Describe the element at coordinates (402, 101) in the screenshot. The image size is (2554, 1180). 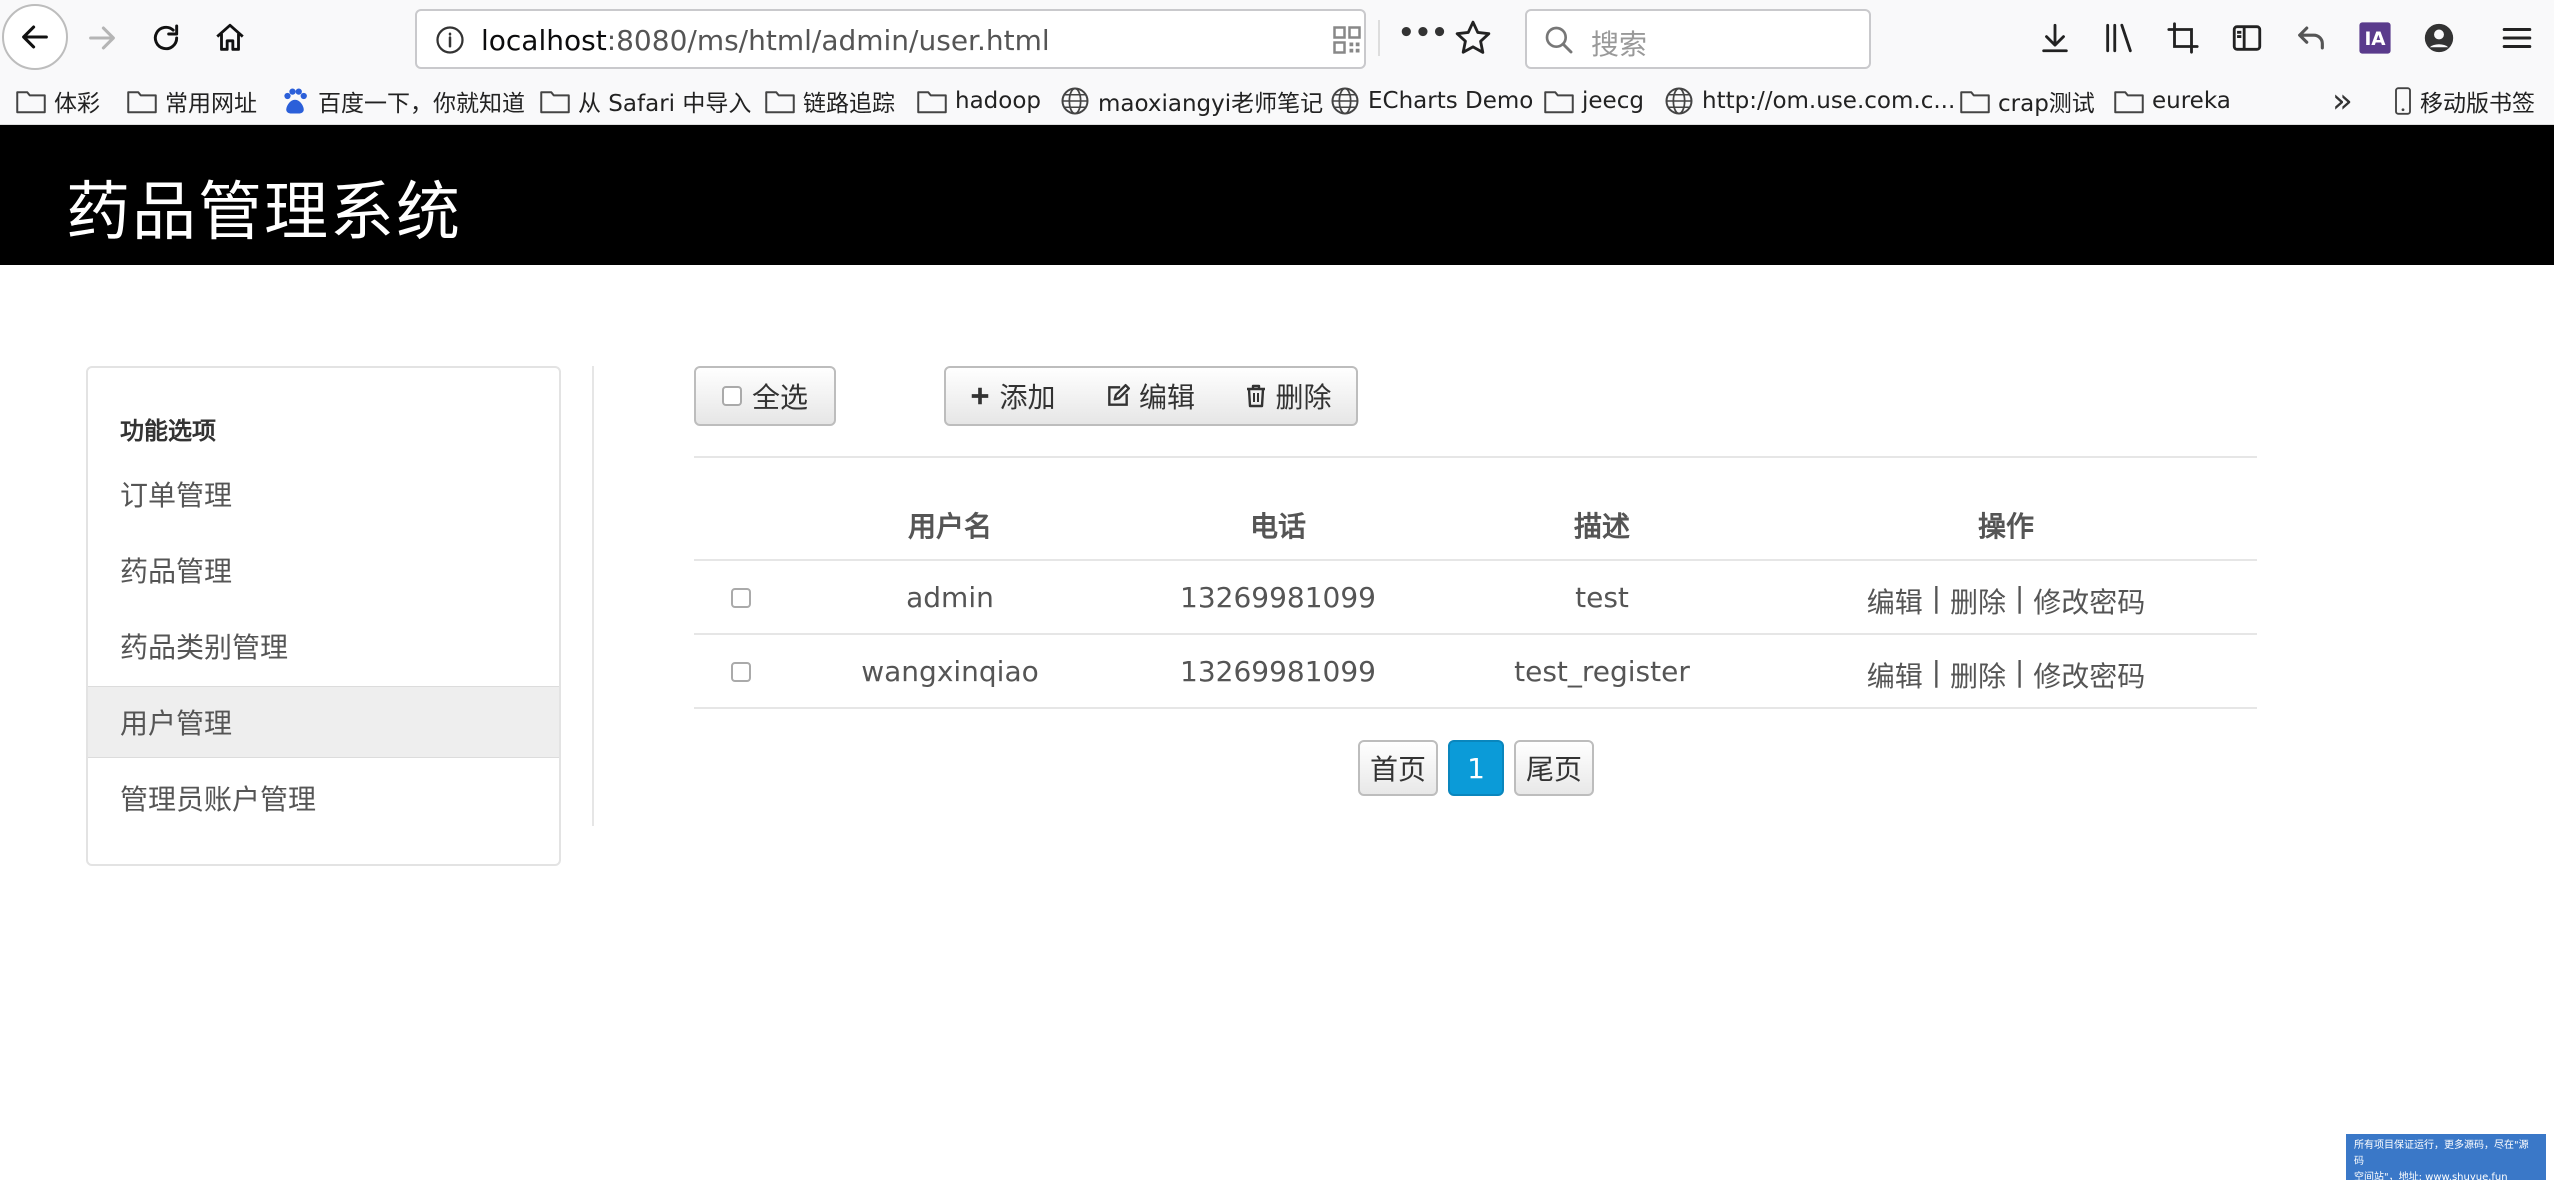
I see `bookmark-item: 百度一下，你就知道` at that location.